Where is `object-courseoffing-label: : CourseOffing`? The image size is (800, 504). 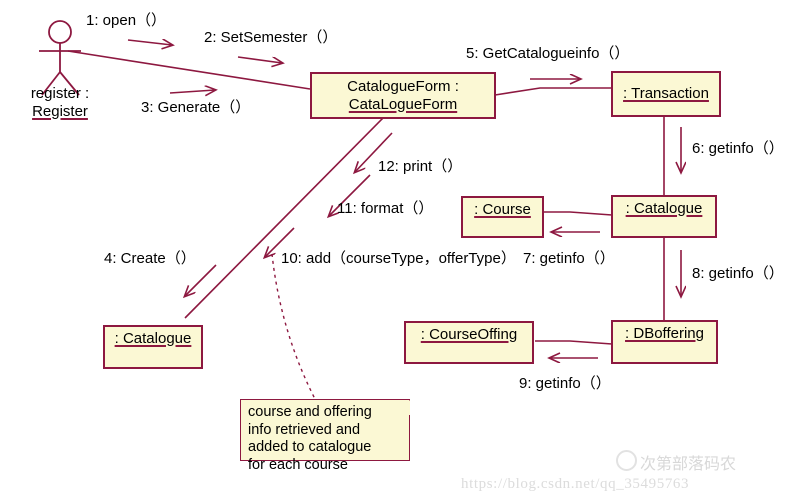 object-courseoffing-label: : CourseOffing is located at coordinates (469, 334).